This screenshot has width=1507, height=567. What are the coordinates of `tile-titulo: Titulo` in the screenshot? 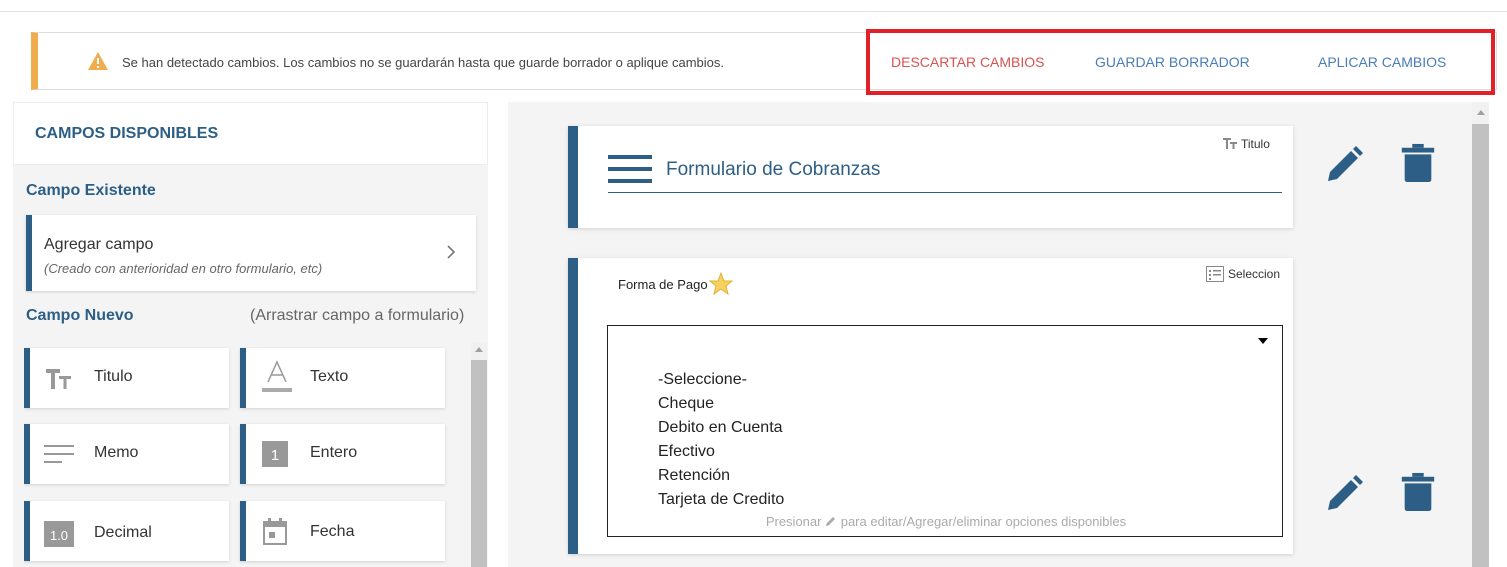 It's located at (126, 378).